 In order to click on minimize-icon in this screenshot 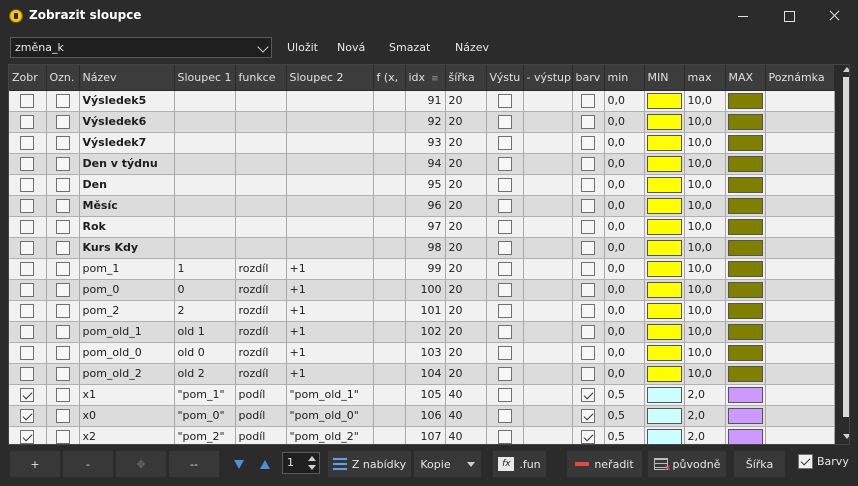, I will do `click(743, 16)`.